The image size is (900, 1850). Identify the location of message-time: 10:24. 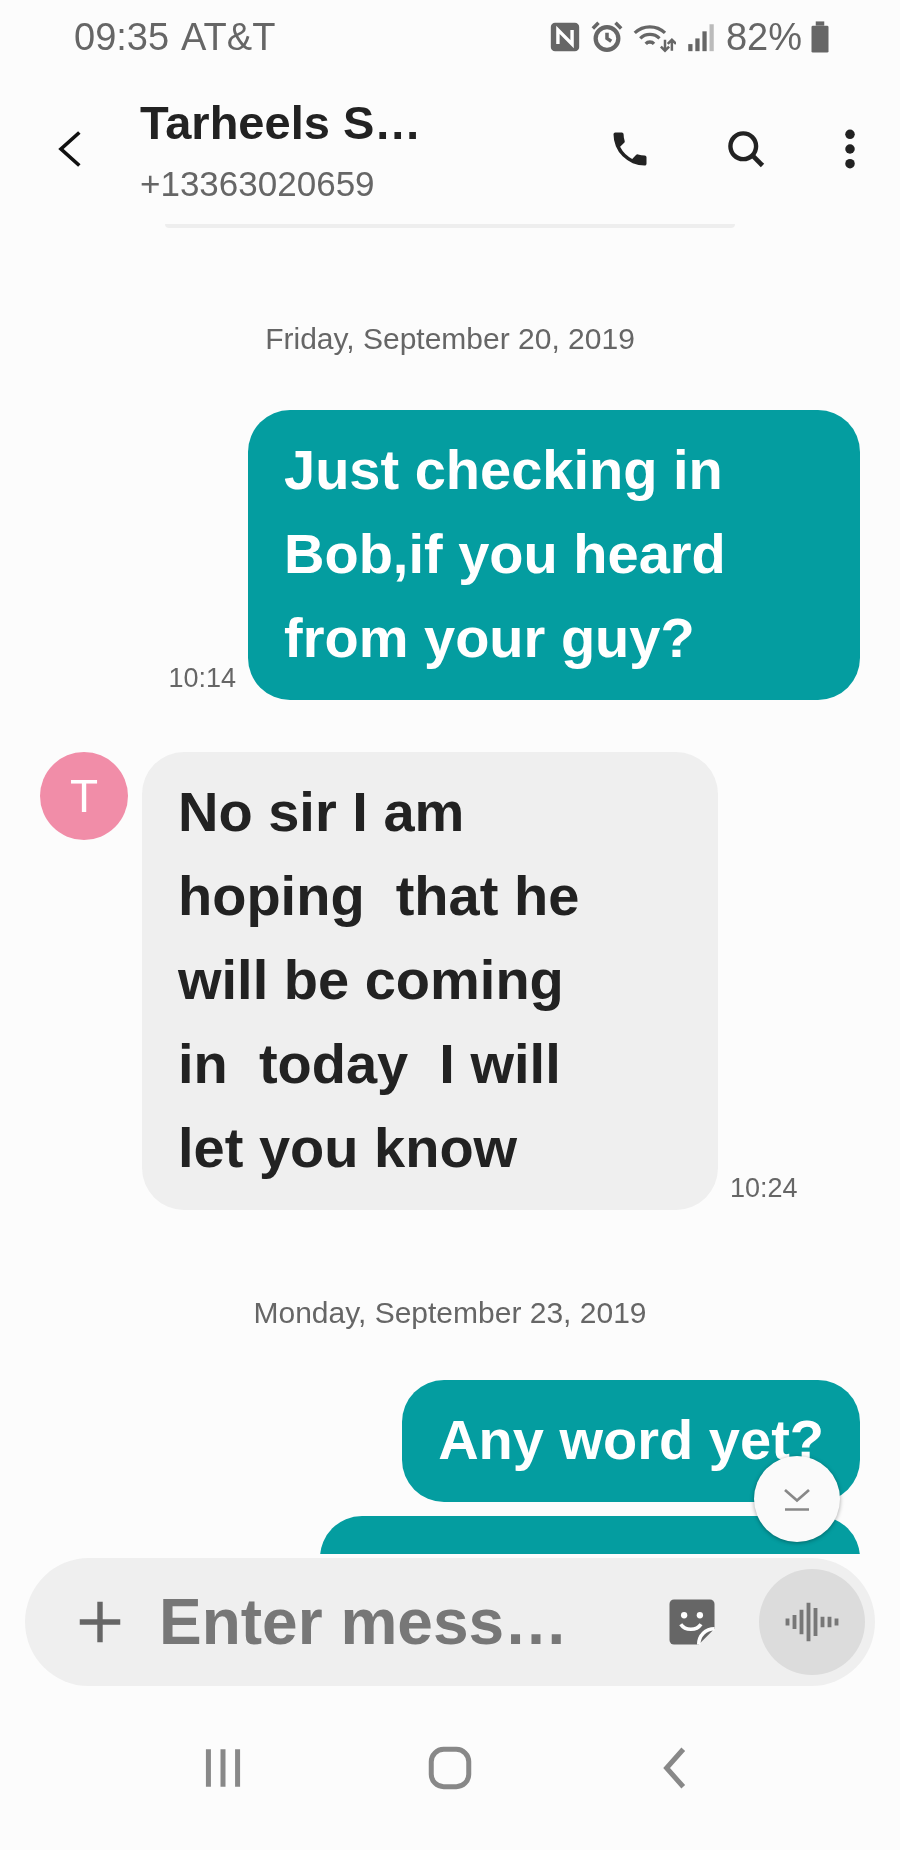
(764, 1188).